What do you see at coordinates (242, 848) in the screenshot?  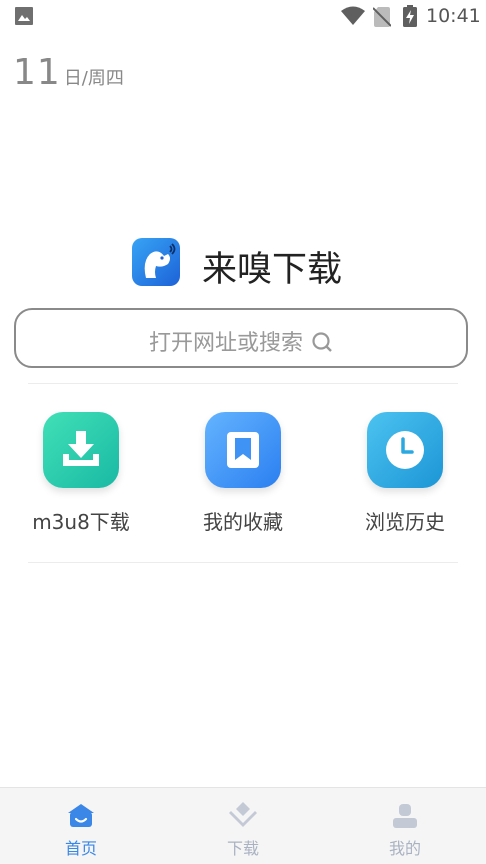 I see `nav-download-label: 下载` at bounding box center [242, 848].